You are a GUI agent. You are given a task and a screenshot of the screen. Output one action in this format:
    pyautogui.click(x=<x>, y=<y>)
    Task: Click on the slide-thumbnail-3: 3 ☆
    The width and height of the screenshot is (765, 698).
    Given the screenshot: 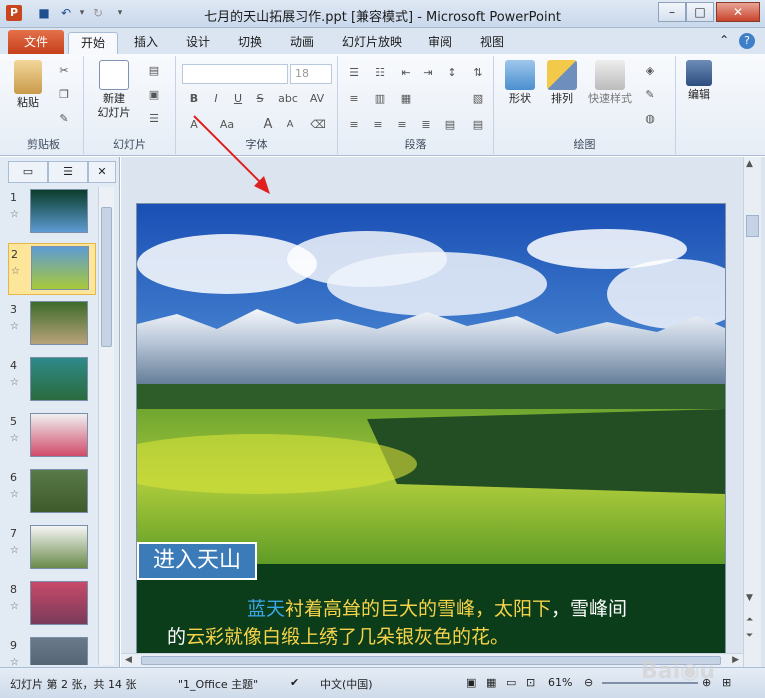 What is the action you would take?
    pyautogui.click(x=52, y=325)
    